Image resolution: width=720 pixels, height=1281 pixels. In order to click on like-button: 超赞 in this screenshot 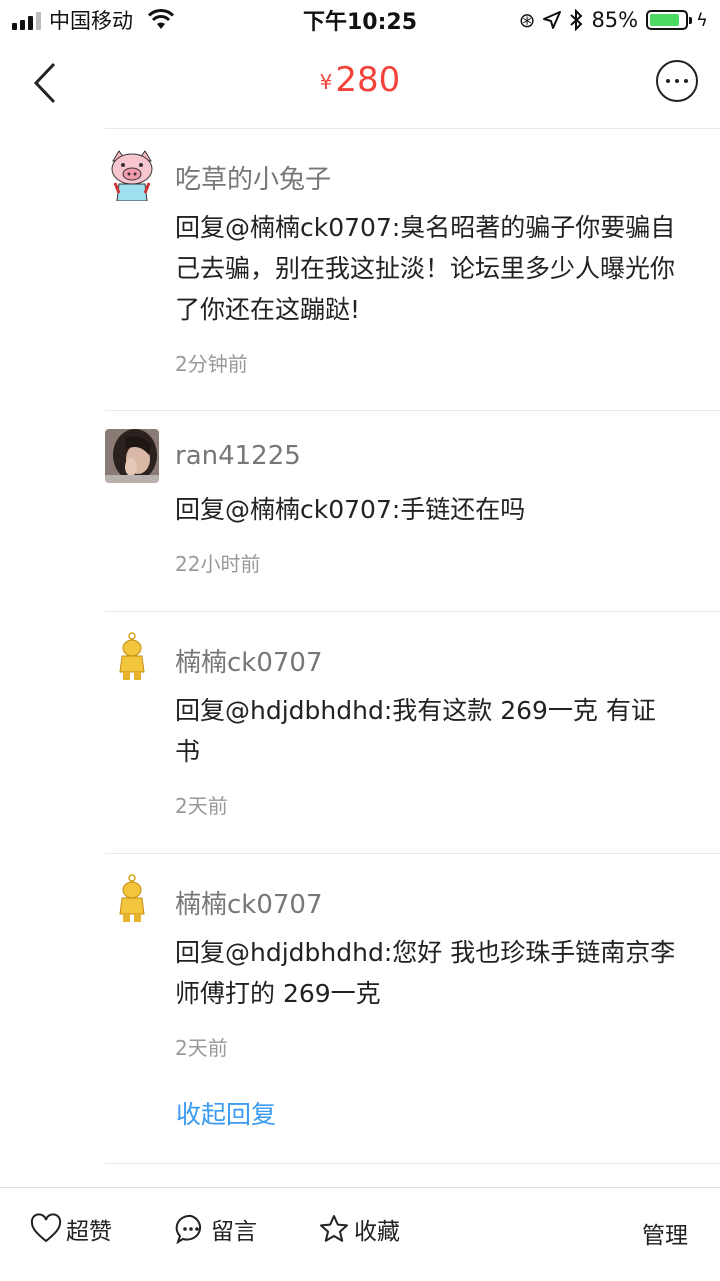, I will do `click(71, 1229)`.